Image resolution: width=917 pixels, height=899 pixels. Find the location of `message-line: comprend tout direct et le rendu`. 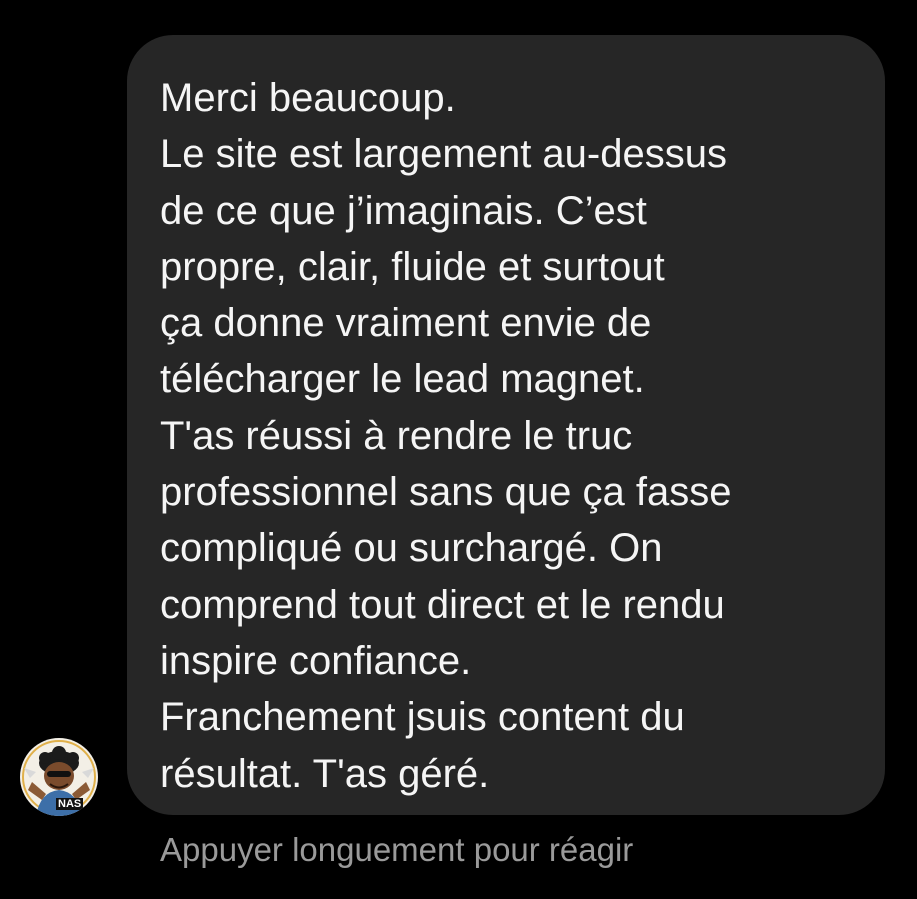

message-line: comprend tout direct et le rendu is located at coordinates (442, 604).